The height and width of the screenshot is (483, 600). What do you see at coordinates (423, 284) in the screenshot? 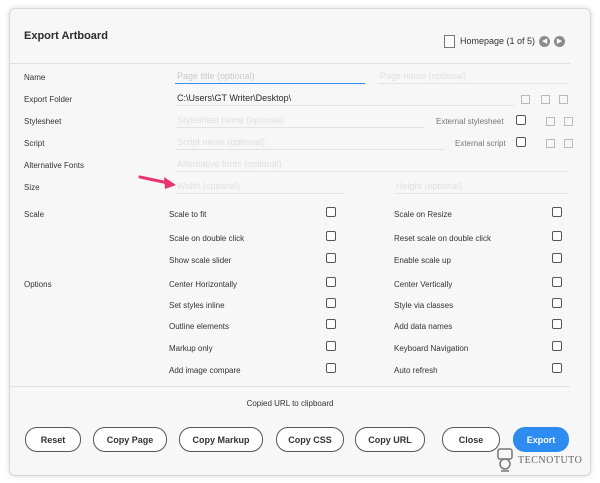
I see `option-label: Center Vertically` at bounding box center [423, 284].